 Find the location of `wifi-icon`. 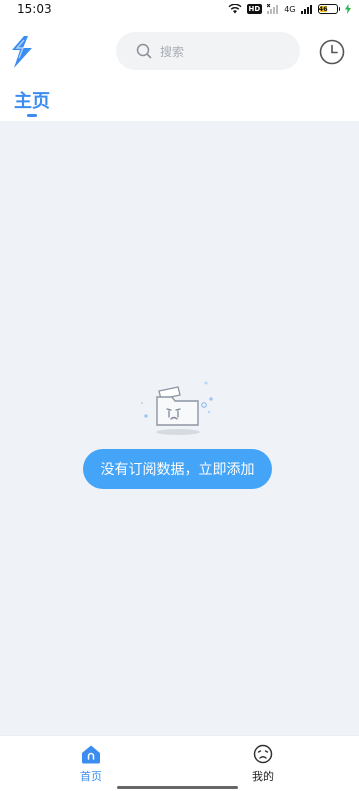

wifi-icon is located at coordinates (235, 9).